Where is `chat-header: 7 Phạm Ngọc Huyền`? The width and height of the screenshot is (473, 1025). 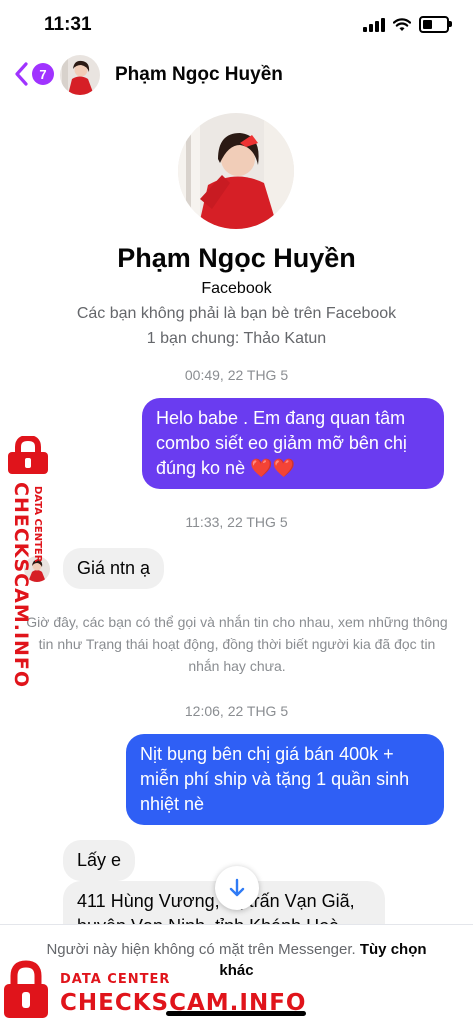
chat-header: 7 Phạm Ngọc Huyền is located at coordinates (236, 77).